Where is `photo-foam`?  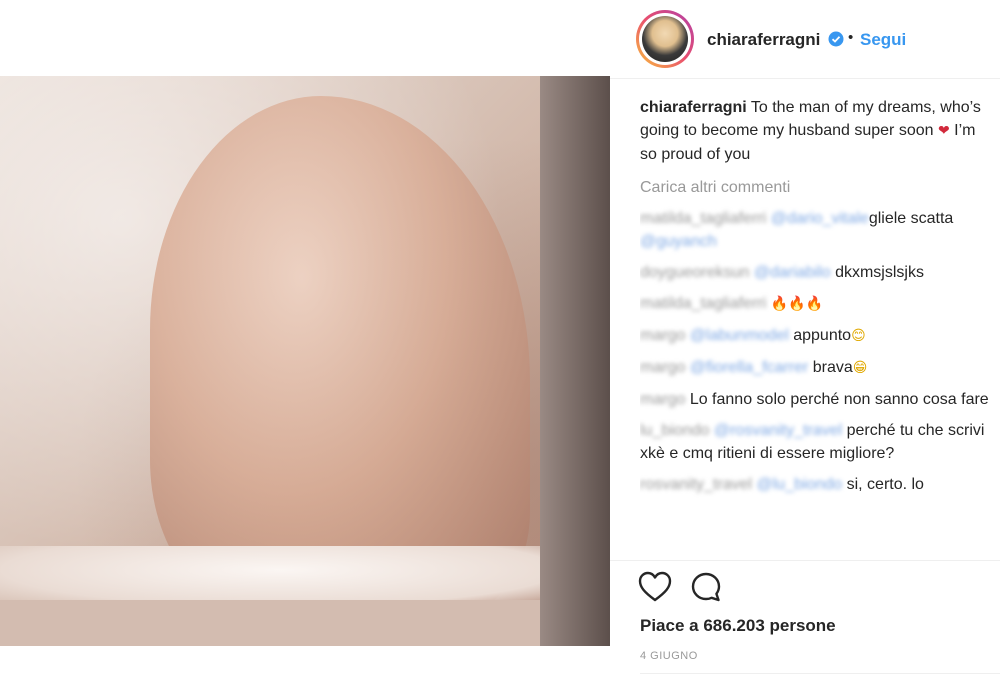
photo-foam is located at coordinates (280, 576).